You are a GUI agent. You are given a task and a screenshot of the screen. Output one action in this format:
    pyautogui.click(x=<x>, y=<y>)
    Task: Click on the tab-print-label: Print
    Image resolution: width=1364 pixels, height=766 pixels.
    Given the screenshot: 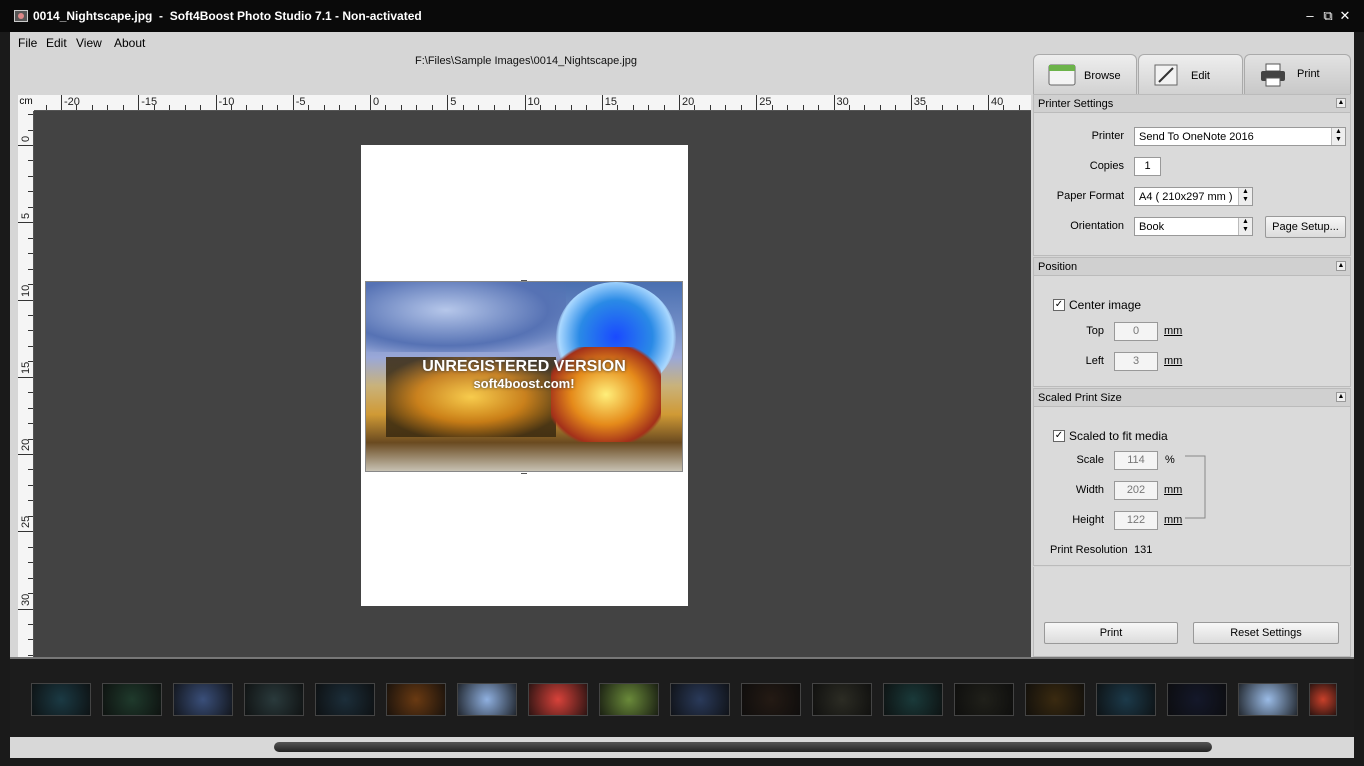 What is the action you would take?
    pyautogui.click(x=1308, y=74)
    